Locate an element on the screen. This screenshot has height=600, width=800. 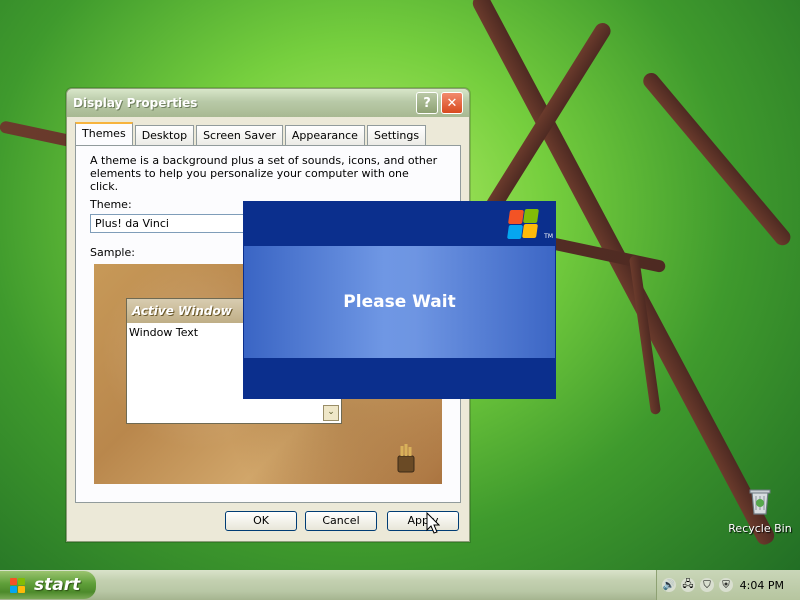
taskbar: start 🔊 🖧 ⛉ ⛨ 4:04 PM is located at coordinates (400, 585).